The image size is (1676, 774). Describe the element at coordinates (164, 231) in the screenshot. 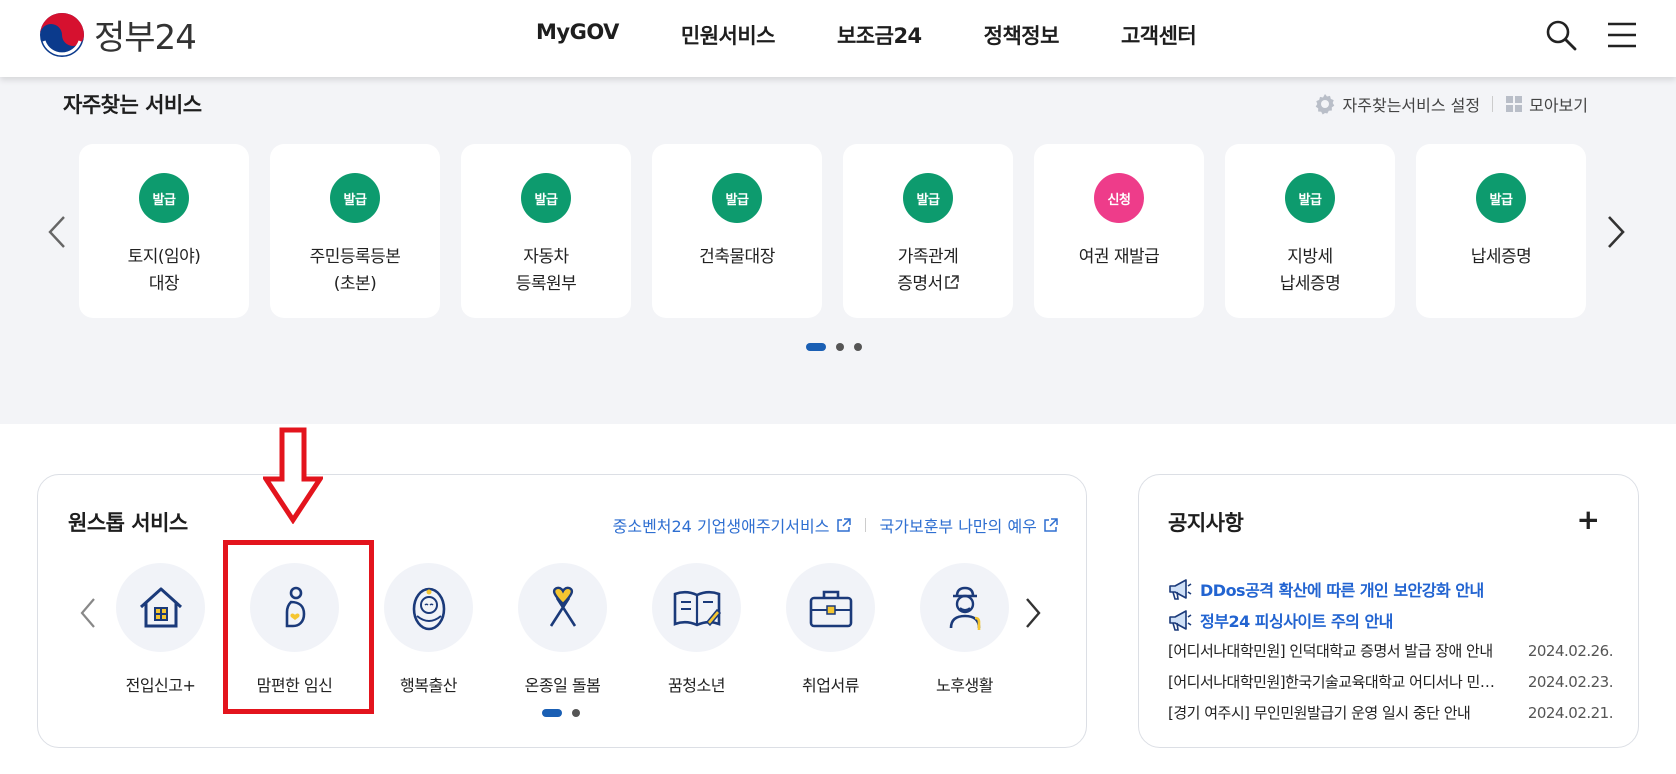

I see `service-card-land-register: 발급 토지(임야) 대장` at that location.